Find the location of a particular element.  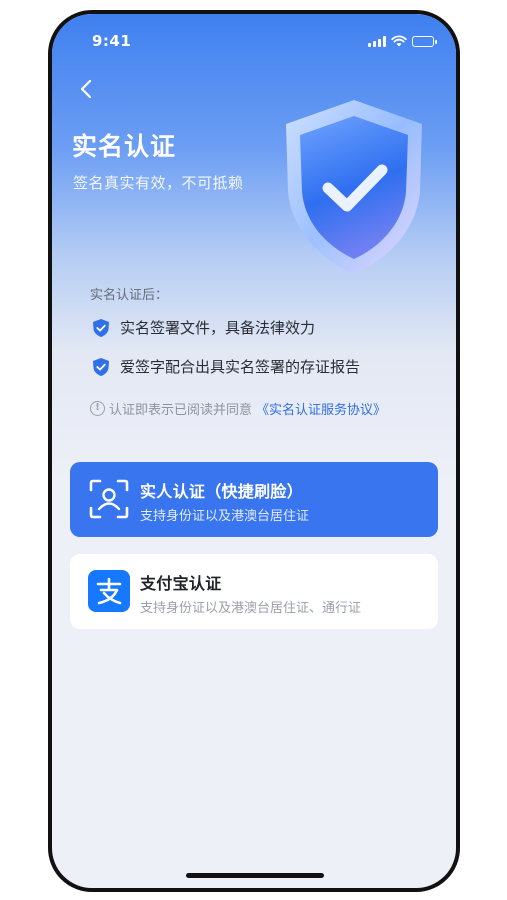

home-indicator is located at coordinates (255, 875).